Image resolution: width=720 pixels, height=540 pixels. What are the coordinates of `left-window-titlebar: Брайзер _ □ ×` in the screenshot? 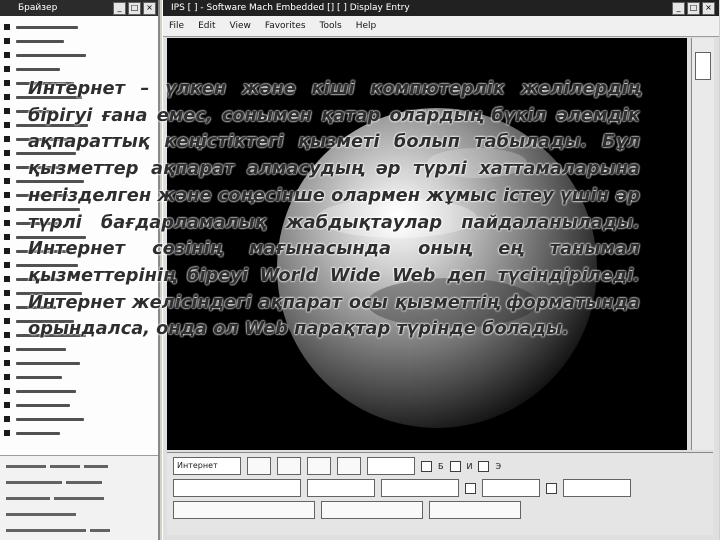 It's located at (79, 8).